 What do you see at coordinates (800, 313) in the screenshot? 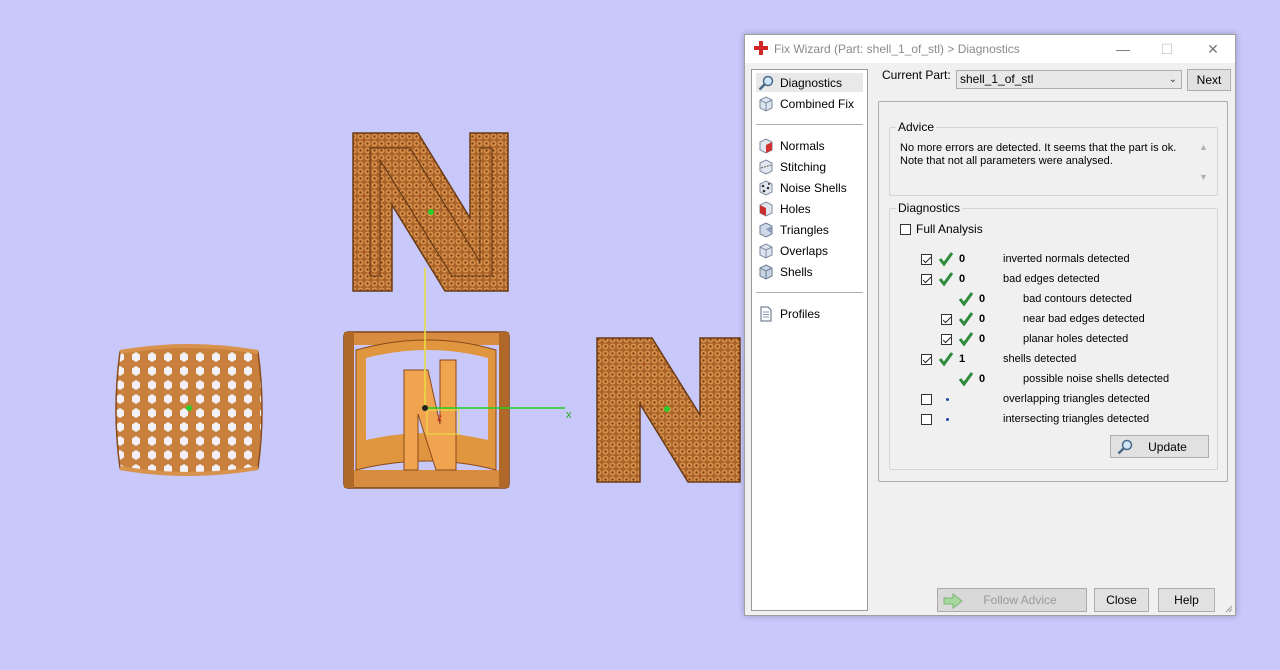
I see `nav-label: Profiles` at bounding box center [800, 313].